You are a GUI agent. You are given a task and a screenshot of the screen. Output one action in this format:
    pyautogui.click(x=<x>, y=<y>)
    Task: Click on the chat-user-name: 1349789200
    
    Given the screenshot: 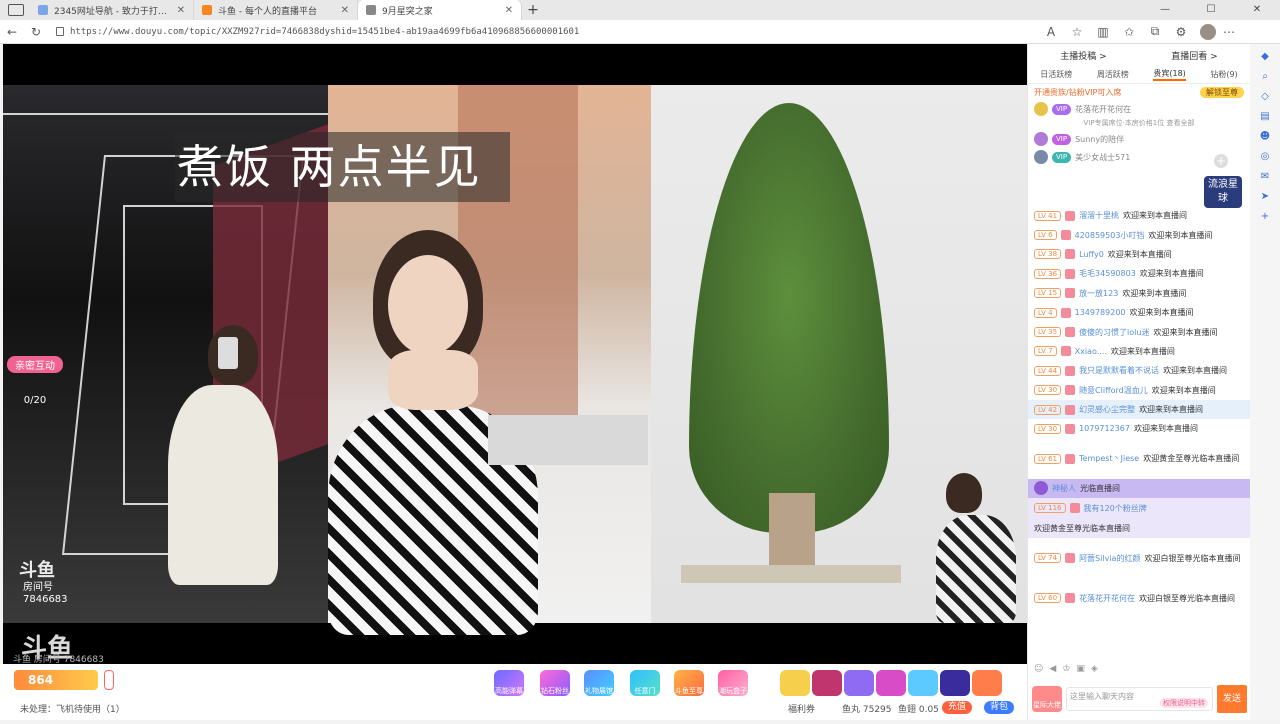 What is the action you would take?
    pyautogui.click(x=1100, y=312)
    